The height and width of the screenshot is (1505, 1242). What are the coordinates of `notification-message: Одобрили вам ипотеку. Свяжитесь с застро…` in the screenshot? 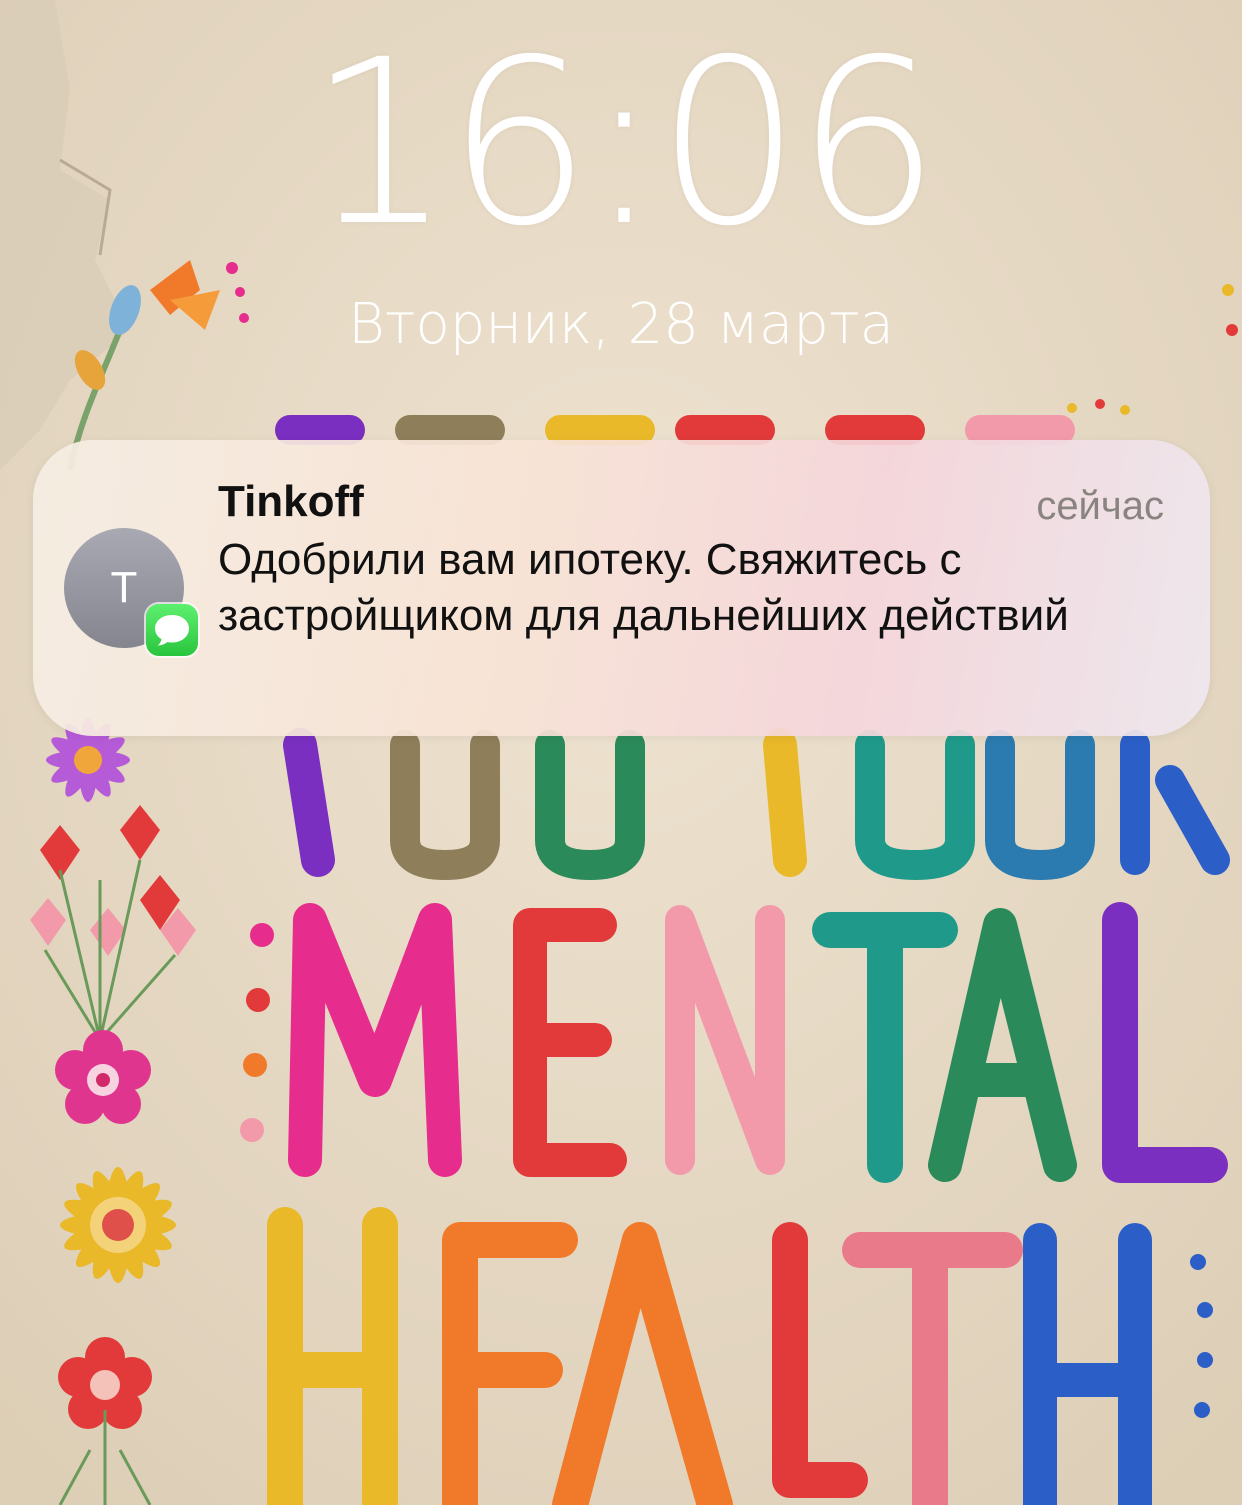 It's located at (643, 587).